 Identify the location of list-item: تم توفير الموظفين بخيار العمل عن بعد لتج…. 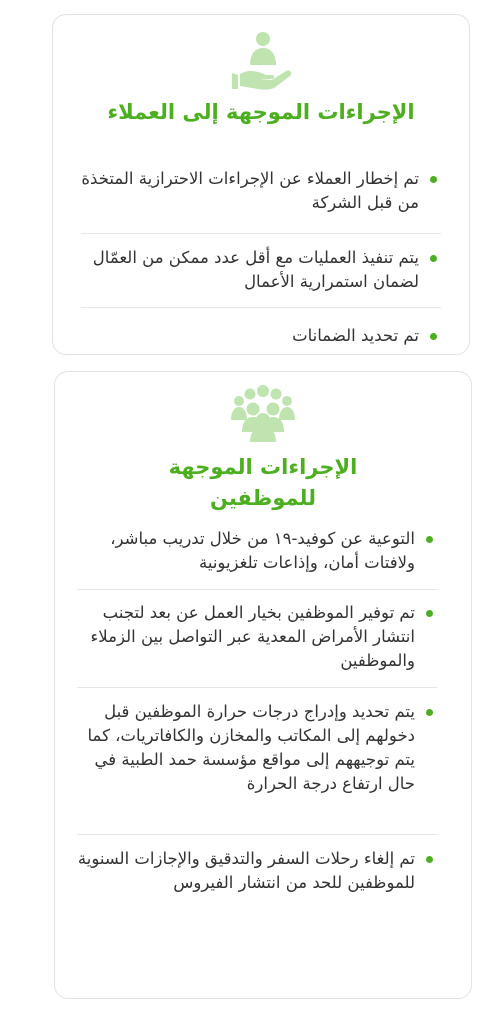
(257, 637).